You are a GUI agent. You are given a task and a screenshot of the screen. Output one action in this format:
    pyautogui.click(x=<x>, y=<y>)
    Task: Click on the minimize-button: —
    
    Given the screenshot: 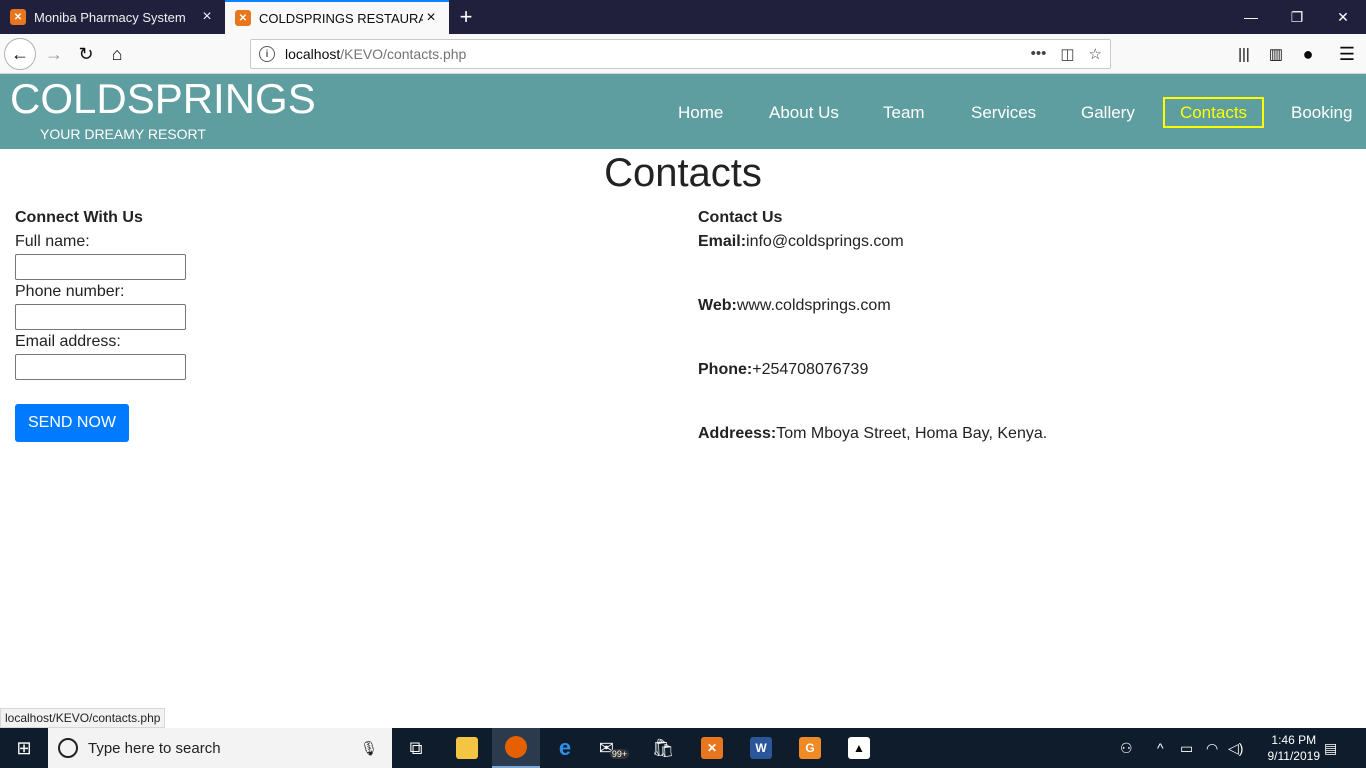 What is the action you would take?
    pyautogui.click(x=1251, y=17)
    